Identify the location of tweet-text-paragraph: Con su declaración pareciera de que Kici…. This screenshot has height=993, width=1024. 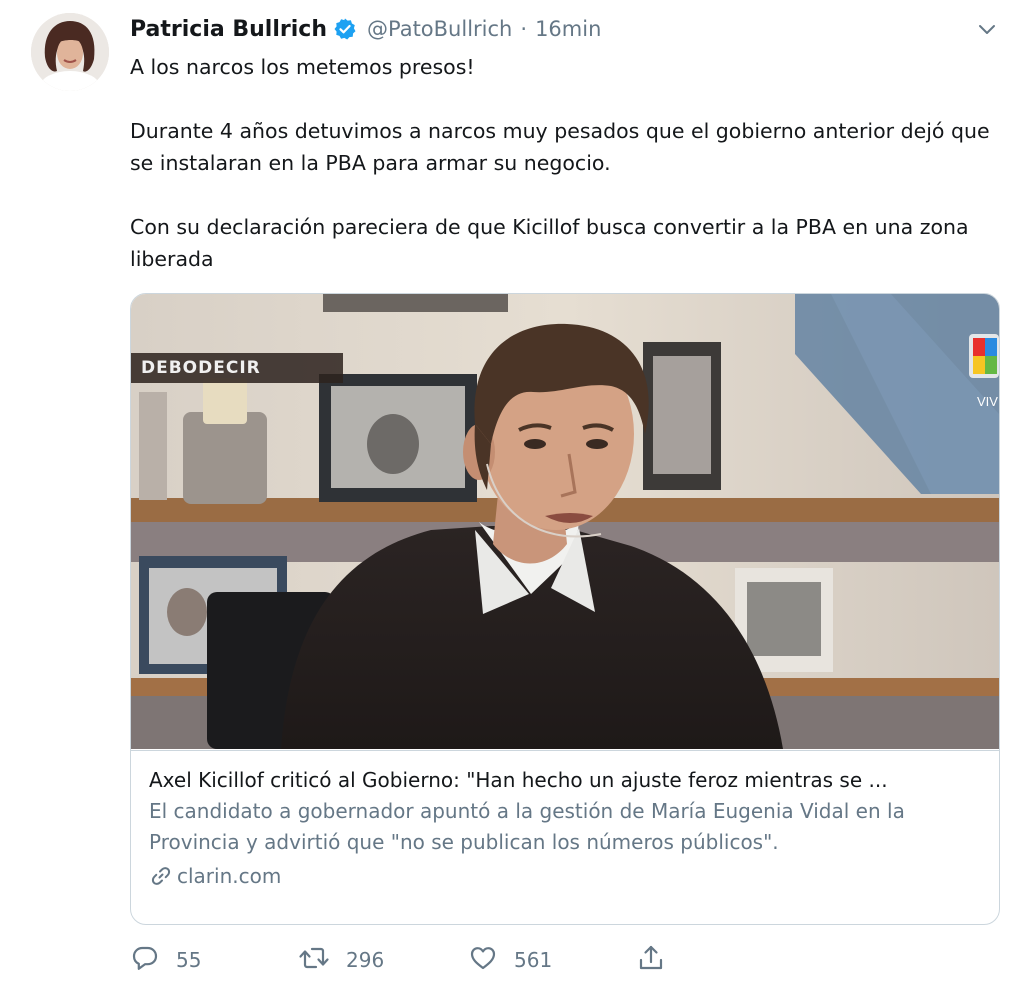
(549, 243).